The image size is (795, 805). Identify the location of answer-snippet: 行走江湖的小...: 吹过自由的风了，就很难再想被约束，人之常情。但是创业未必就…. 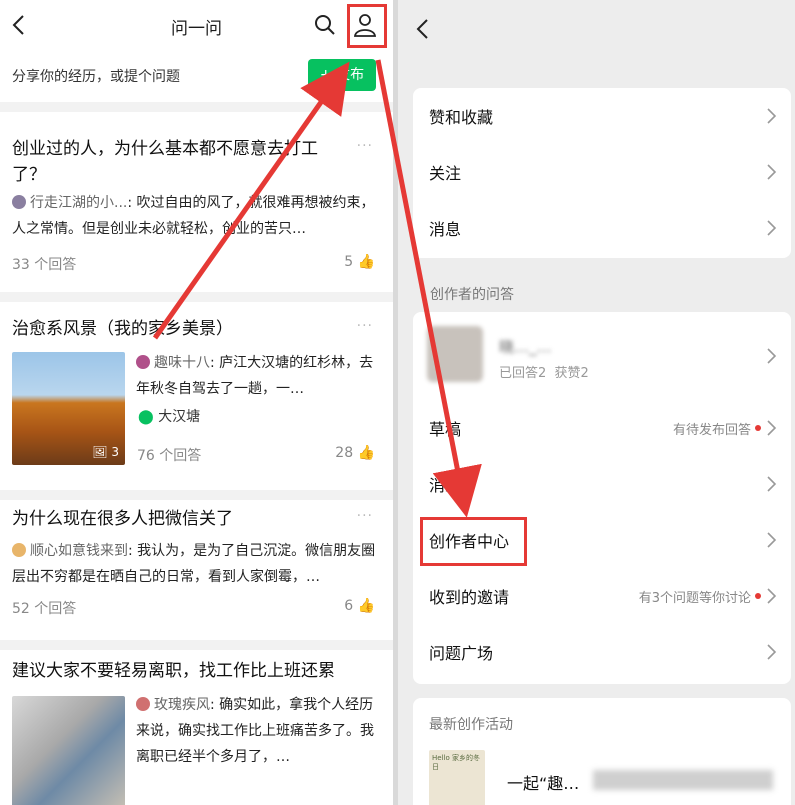
(193, 216).